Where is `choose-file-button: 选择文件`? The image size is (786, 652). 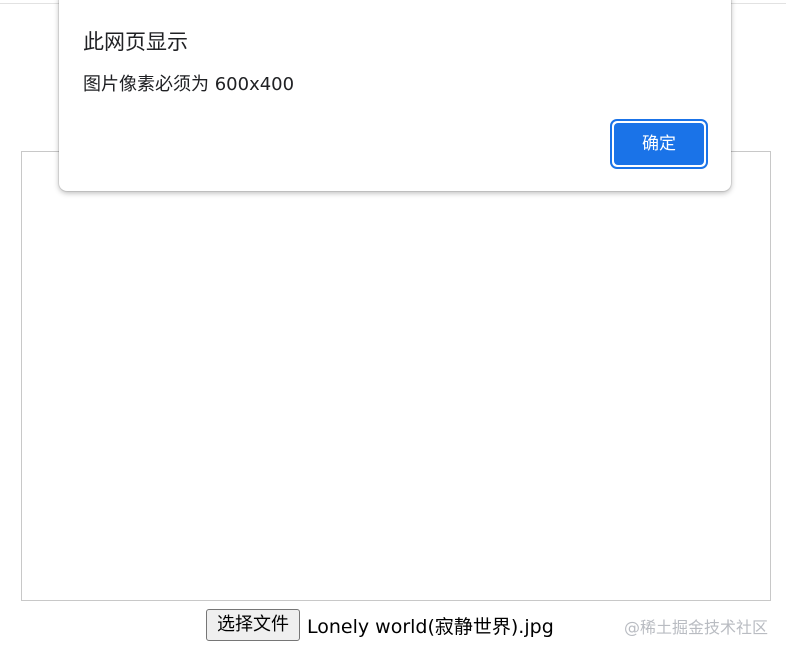
choose-file-button: 选择文件 is located at coordinates (253, 625).